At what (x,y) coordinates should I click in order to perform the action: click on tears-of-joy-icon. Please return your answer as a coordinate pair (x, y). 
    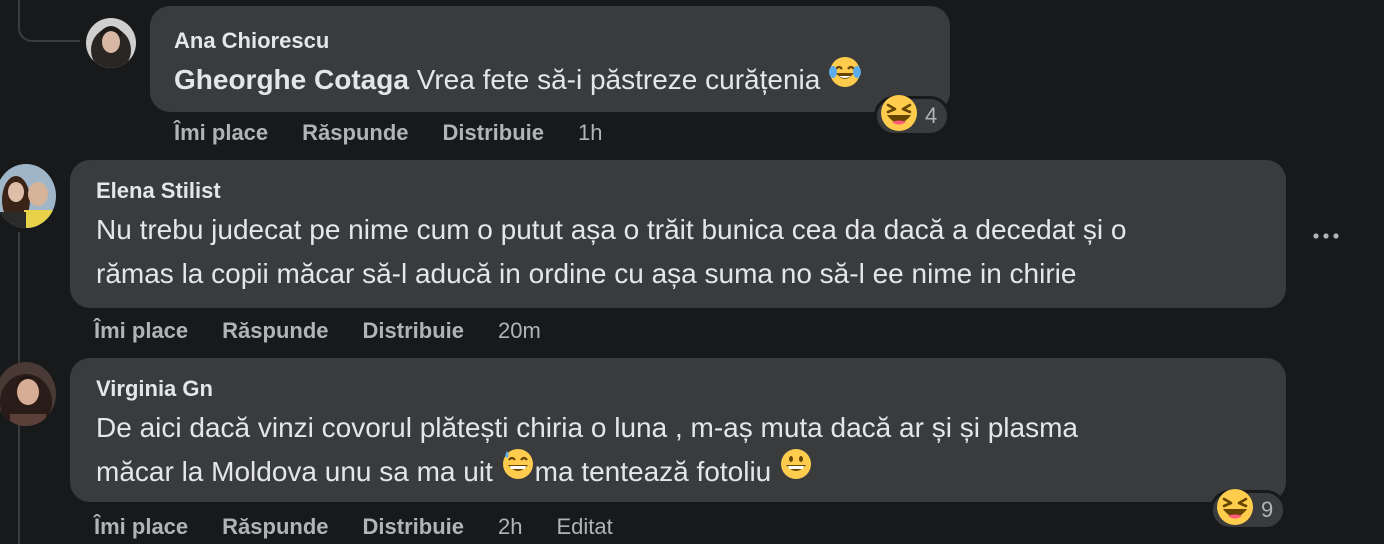
    Looking at the image, I should click on (845, 78).